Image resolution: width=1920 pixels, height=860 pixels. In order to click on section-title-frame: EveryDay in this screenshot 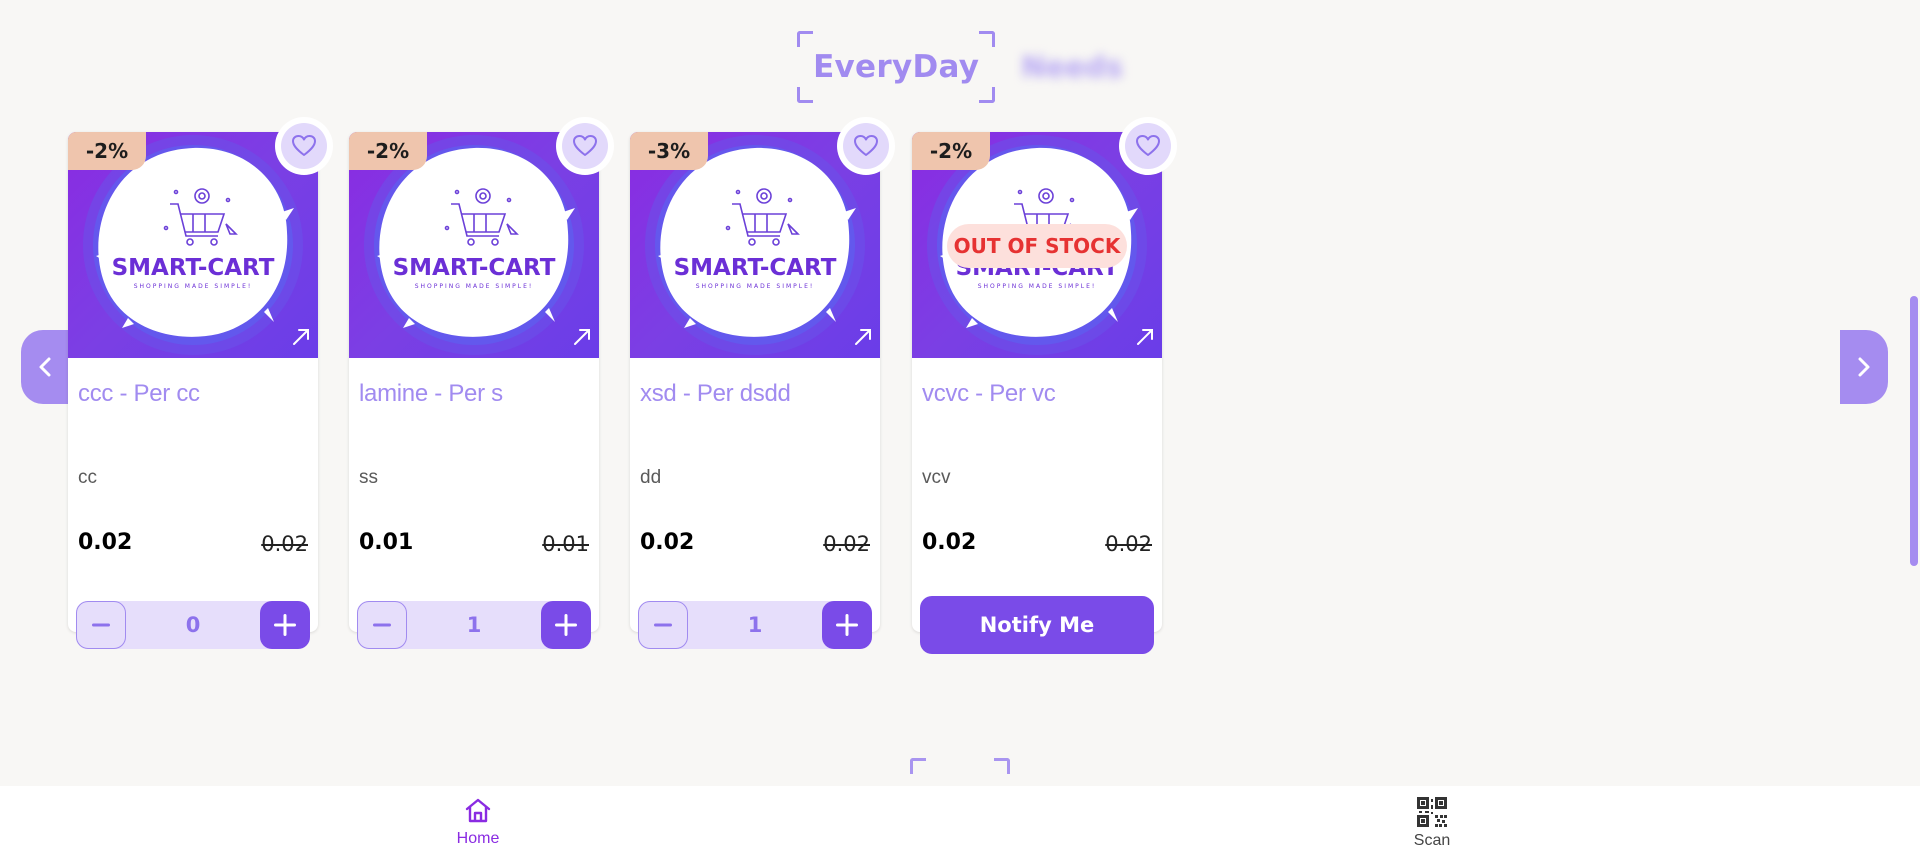, I will do `click(896, 67)`.